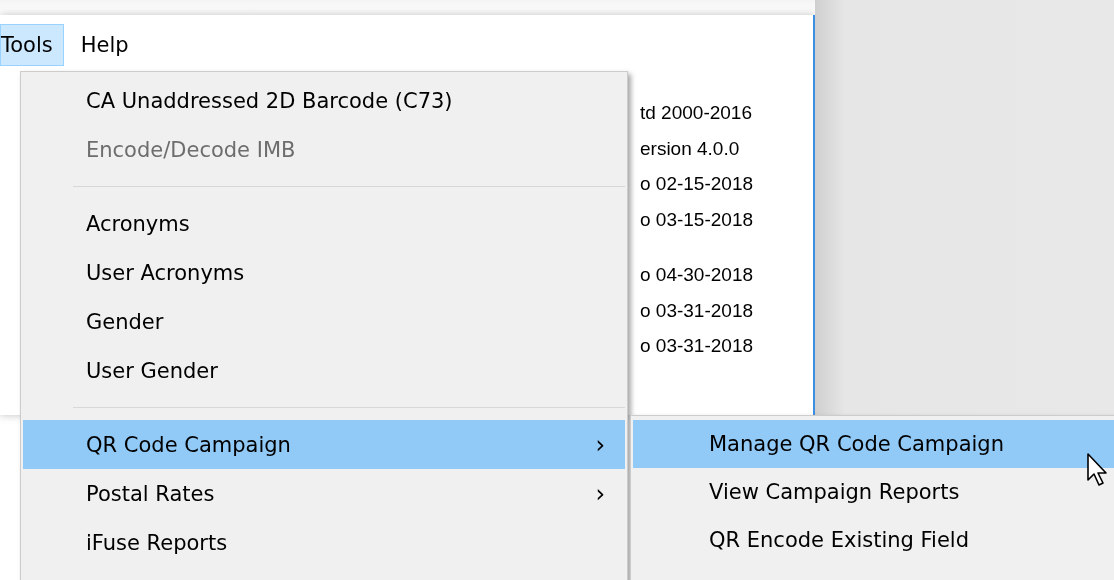 The width and height of the screenshot is (1114, 580). Describe the element at coordinates (697, 184) in the screenshot. I see `info-text: o 02-15-2018` at that location.